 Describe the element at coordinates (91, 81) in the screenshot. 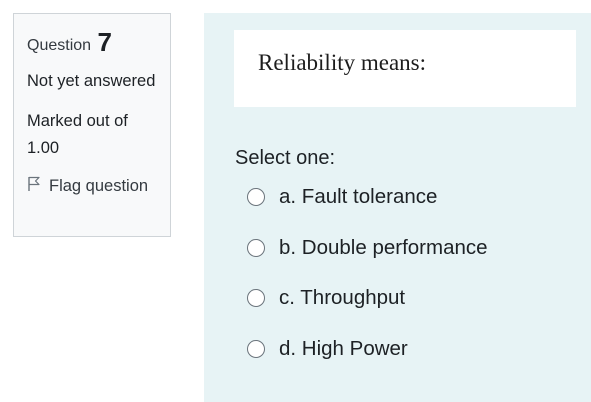

I see `question-state: Not yet answered` at that location.